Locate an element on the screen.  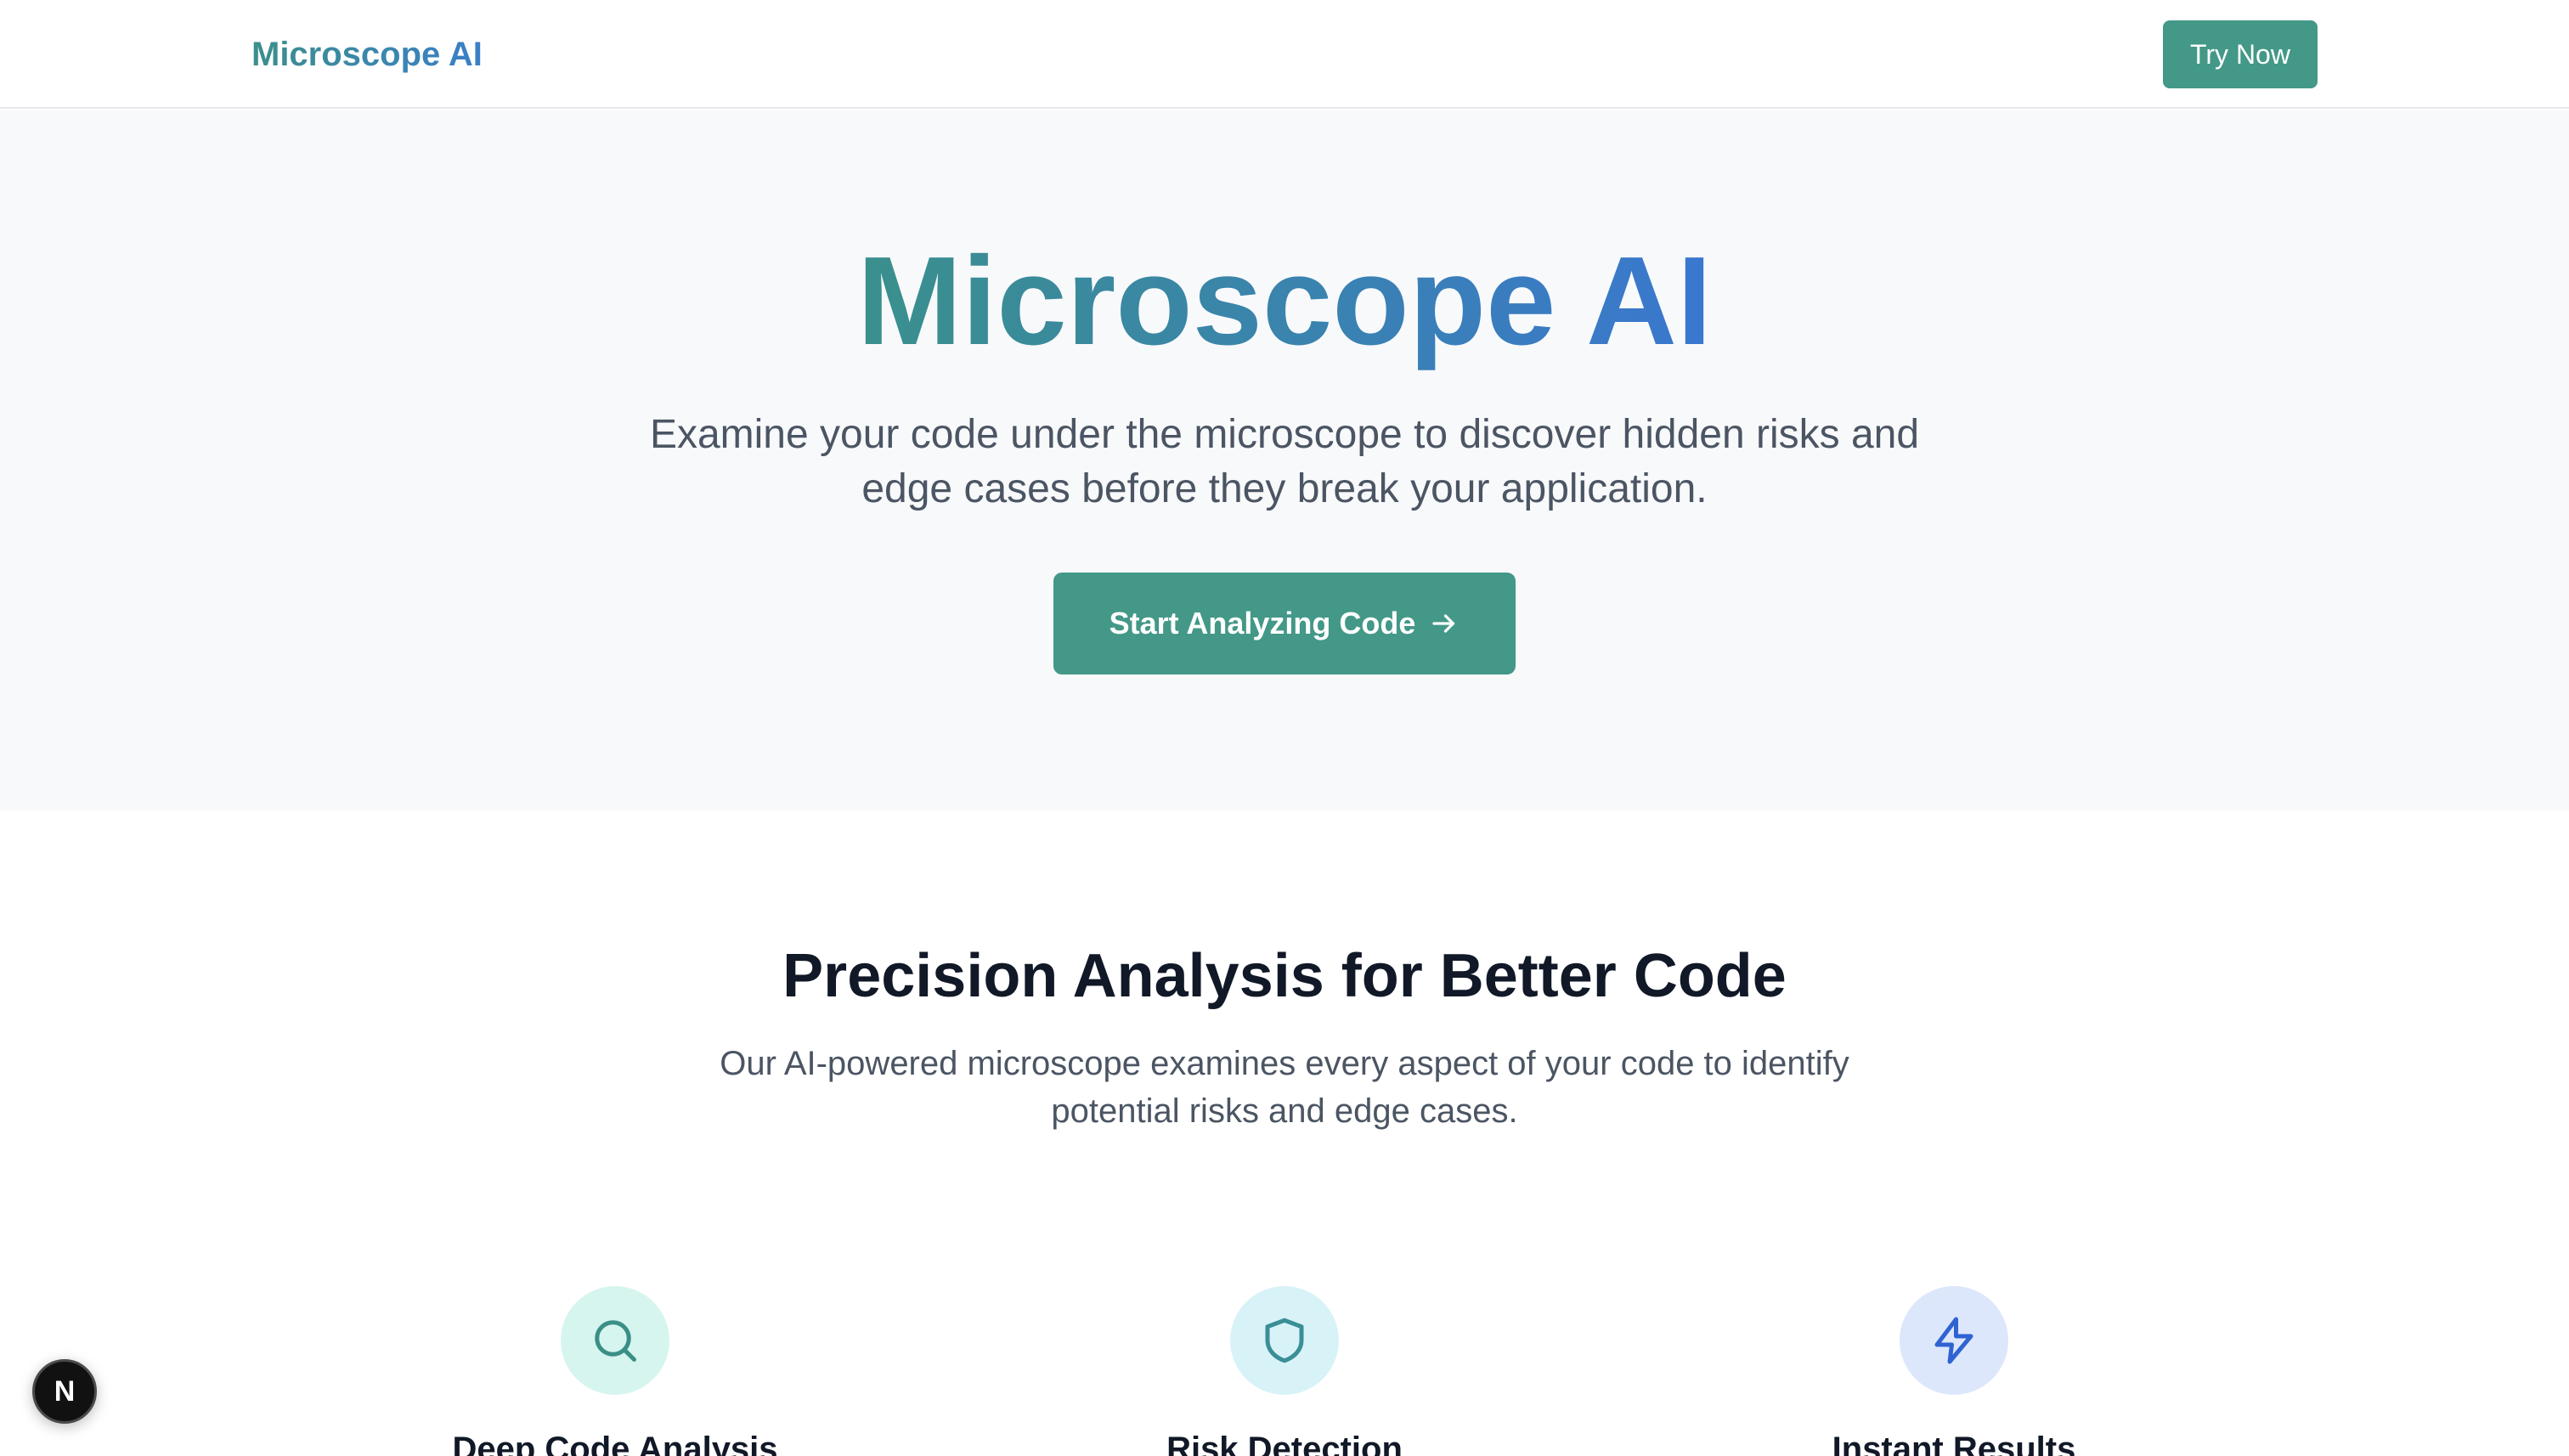
shield-icon is located at coordinates (1284, 1340).